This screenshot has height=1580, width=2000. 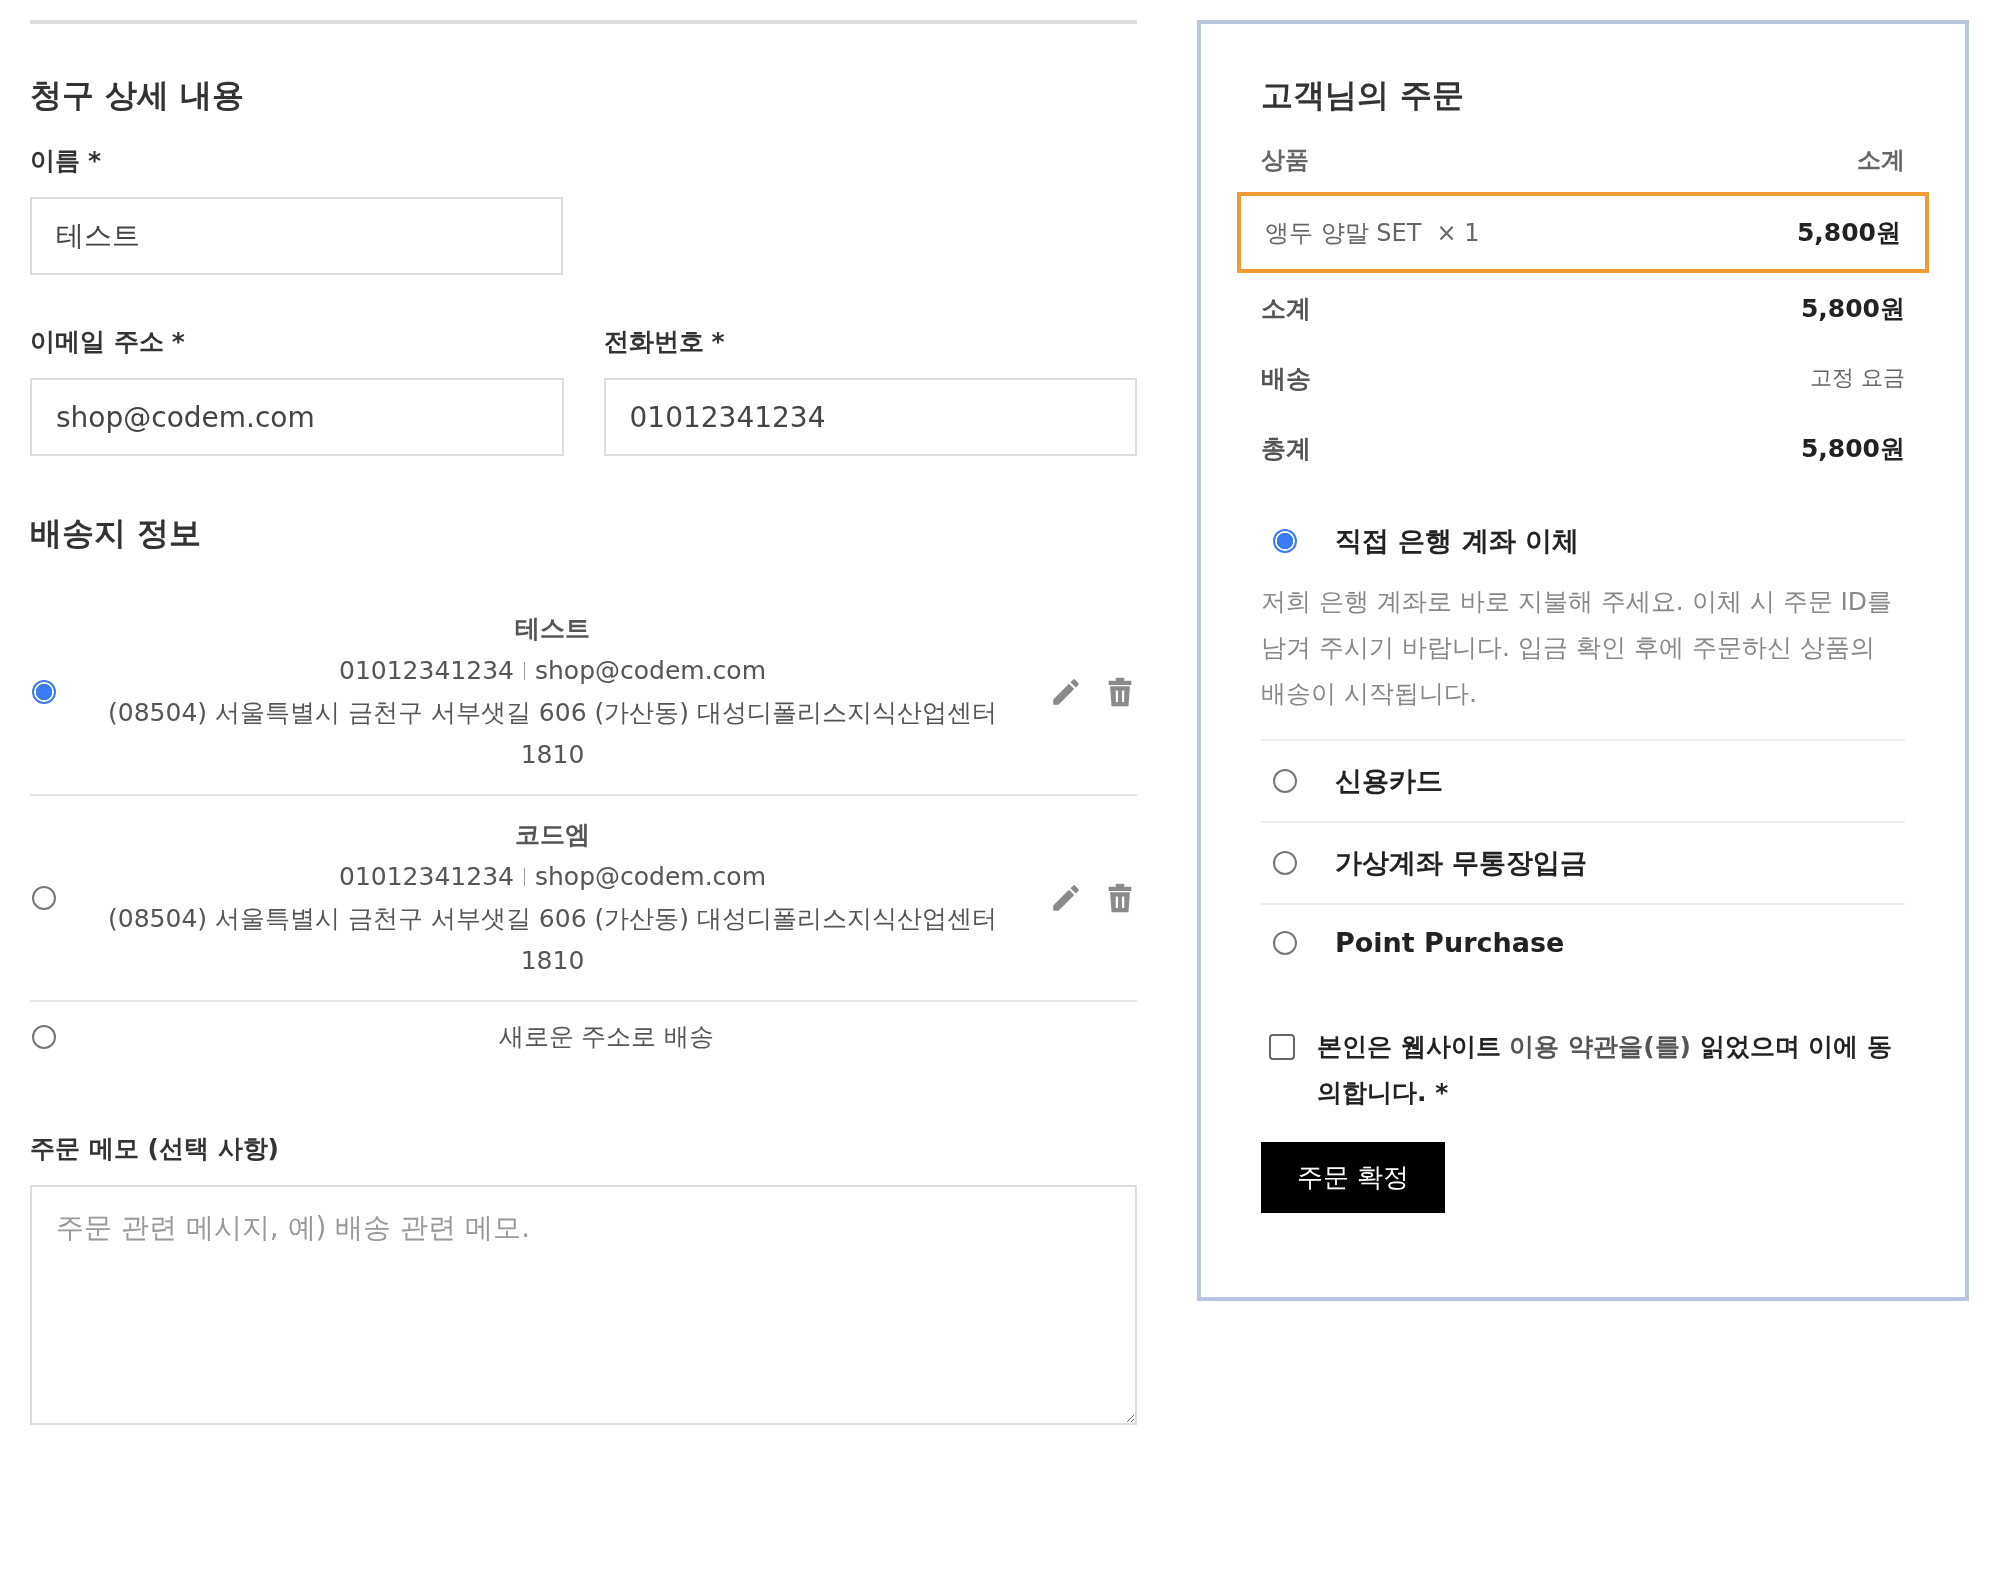 What do you see at coordinates (552, 835) in the screenshot?
I see `address-name: 코드엠` at bounding box center [552, 835].